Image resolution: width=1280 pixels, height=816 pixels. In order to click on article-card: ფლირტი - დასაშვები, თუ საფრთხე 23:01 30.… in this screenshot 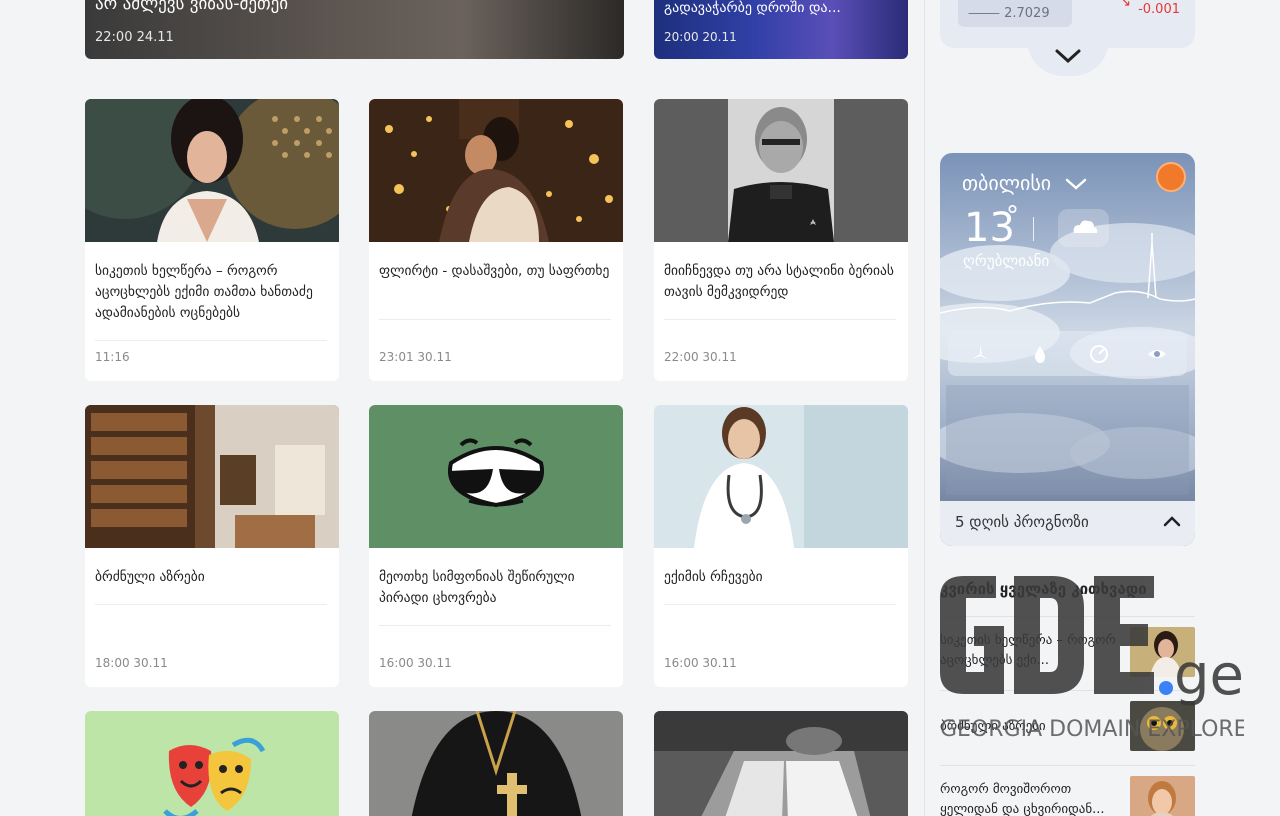, I will do `click(496, 240)`.